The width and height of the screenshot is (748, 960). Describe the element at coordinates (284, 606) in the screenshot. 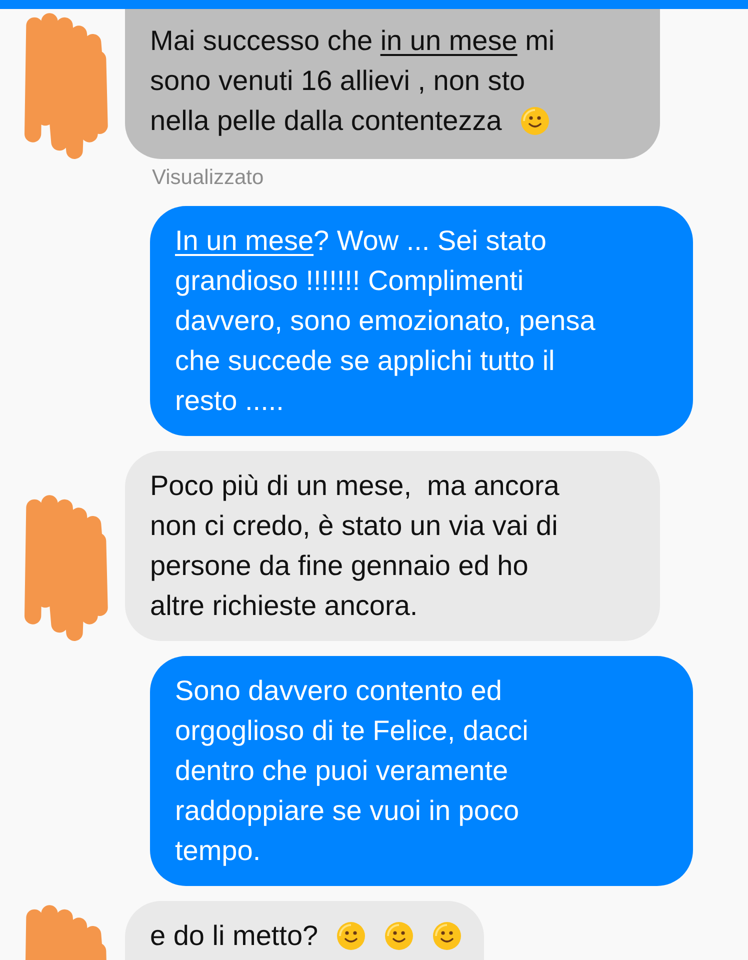

I see `message-text: altre richieste ancora.` at that location.